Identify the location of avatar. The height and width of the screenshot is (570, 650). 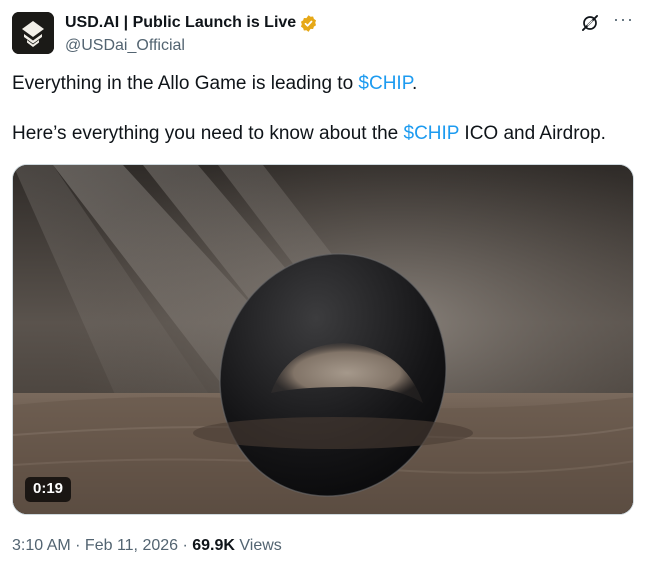
(33, 33).